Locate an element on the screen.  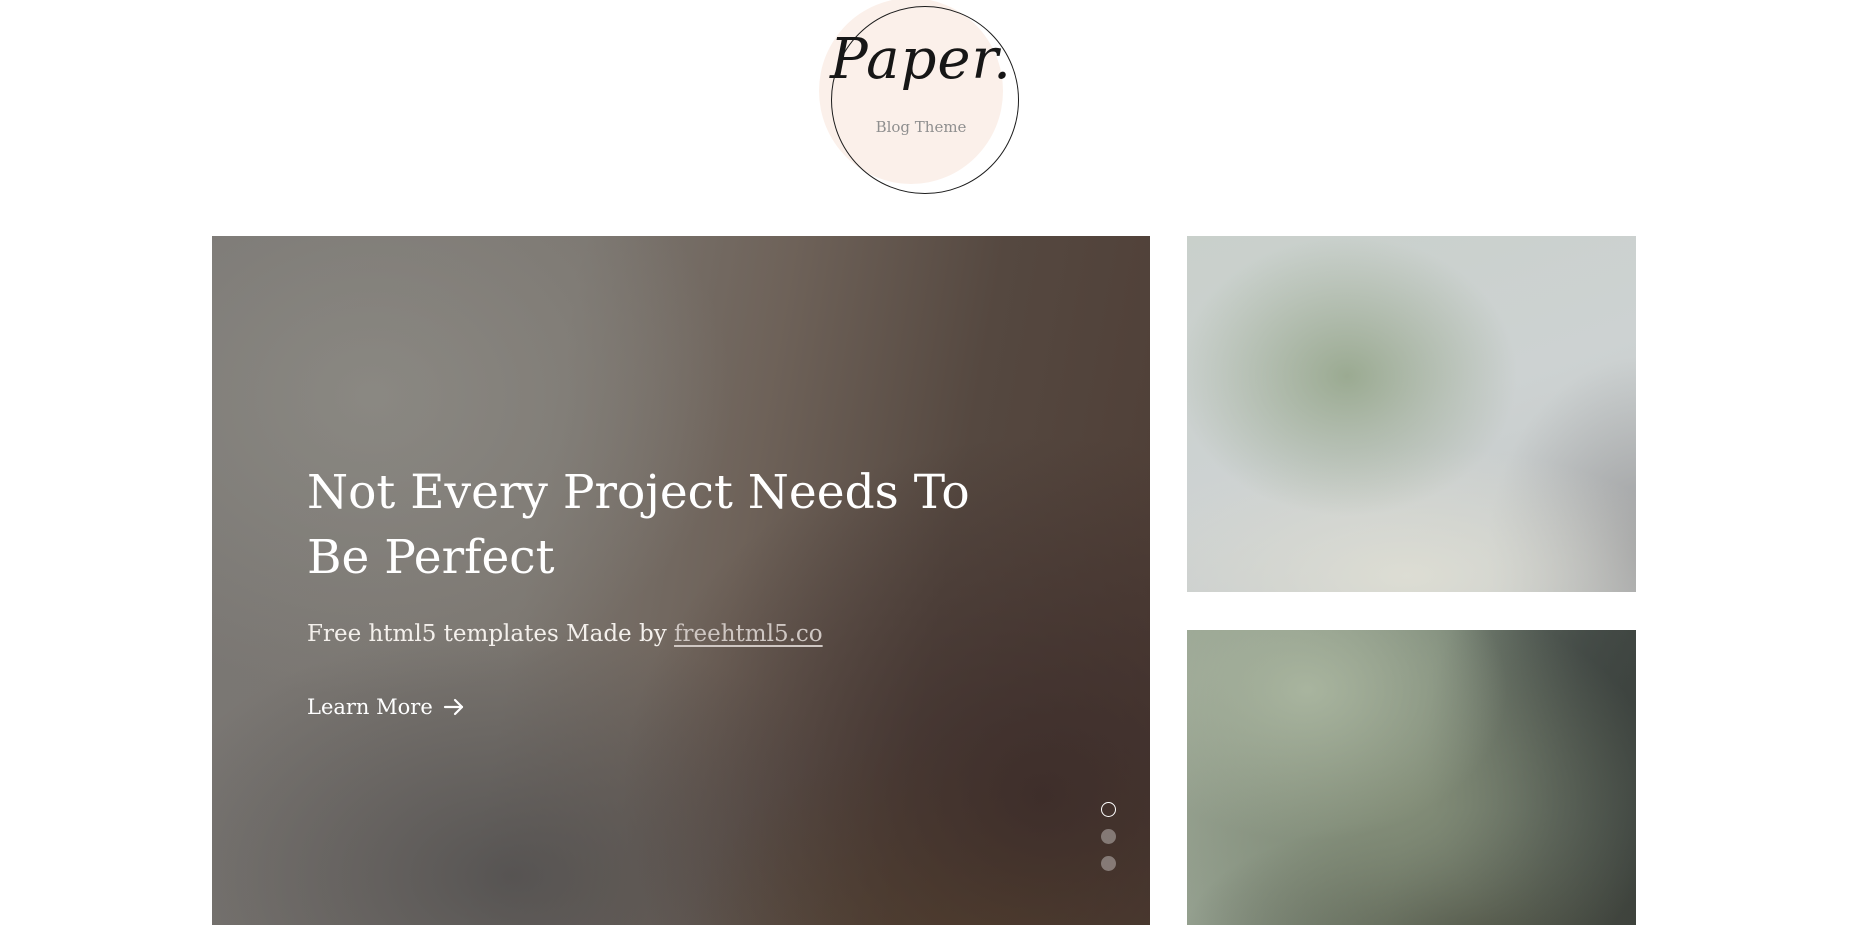
hero-subtitle-text: Free html5 templates Made by is located at coordinates (491, 634).